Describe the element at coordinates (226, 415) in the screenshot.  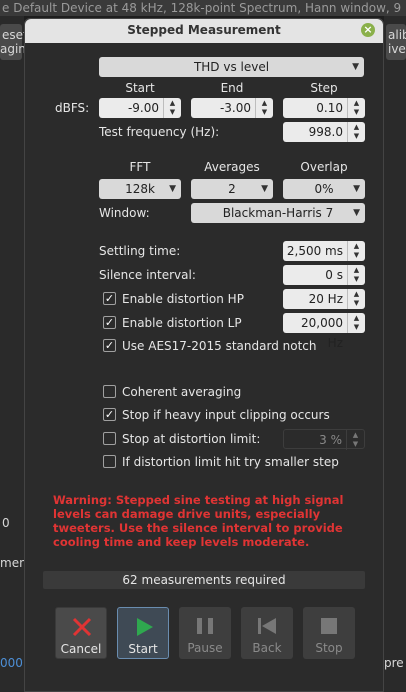
I see `stop-clipping-label: Stop if heavy input clipping occurs` at that location.